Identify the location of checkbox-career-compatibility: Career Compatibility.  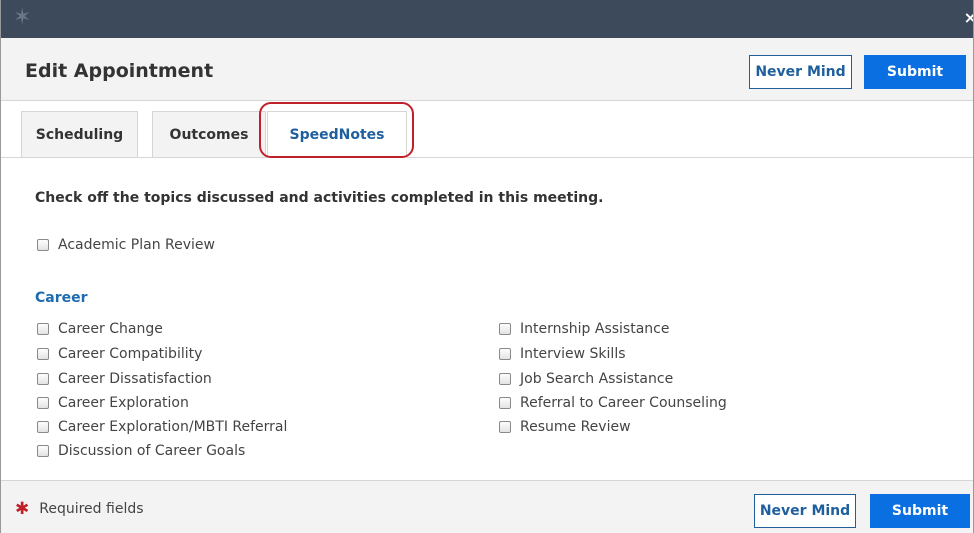
(119, 354).